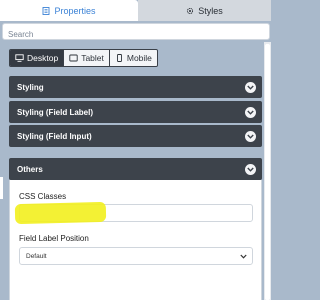 The height and width of the screenshot is (300, 320). What do you see at coordinates (54, 238) in the screenshot?
I see `field-label-position-label: Field Label Position` at bounding box center [54, 238].